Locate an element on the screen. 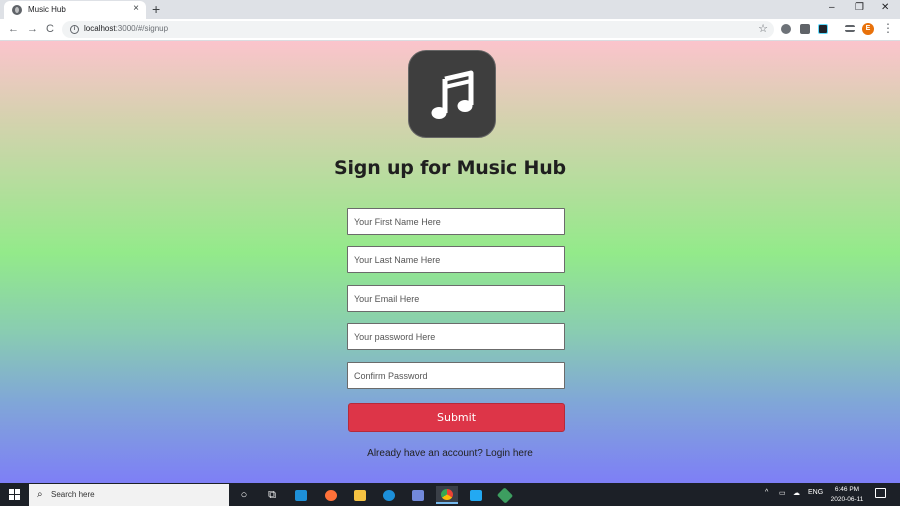 The width and height of the screenshot is (900, 506). restore-button: ❐ is located at coordinates (859, 8).